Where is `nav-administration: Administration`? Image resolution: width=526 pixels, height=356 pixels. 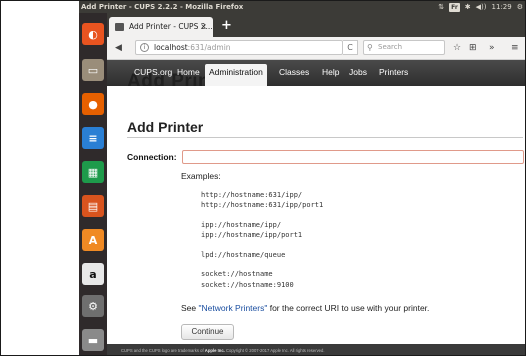 nav-administration: Administration is located at coordinates (236, 75).